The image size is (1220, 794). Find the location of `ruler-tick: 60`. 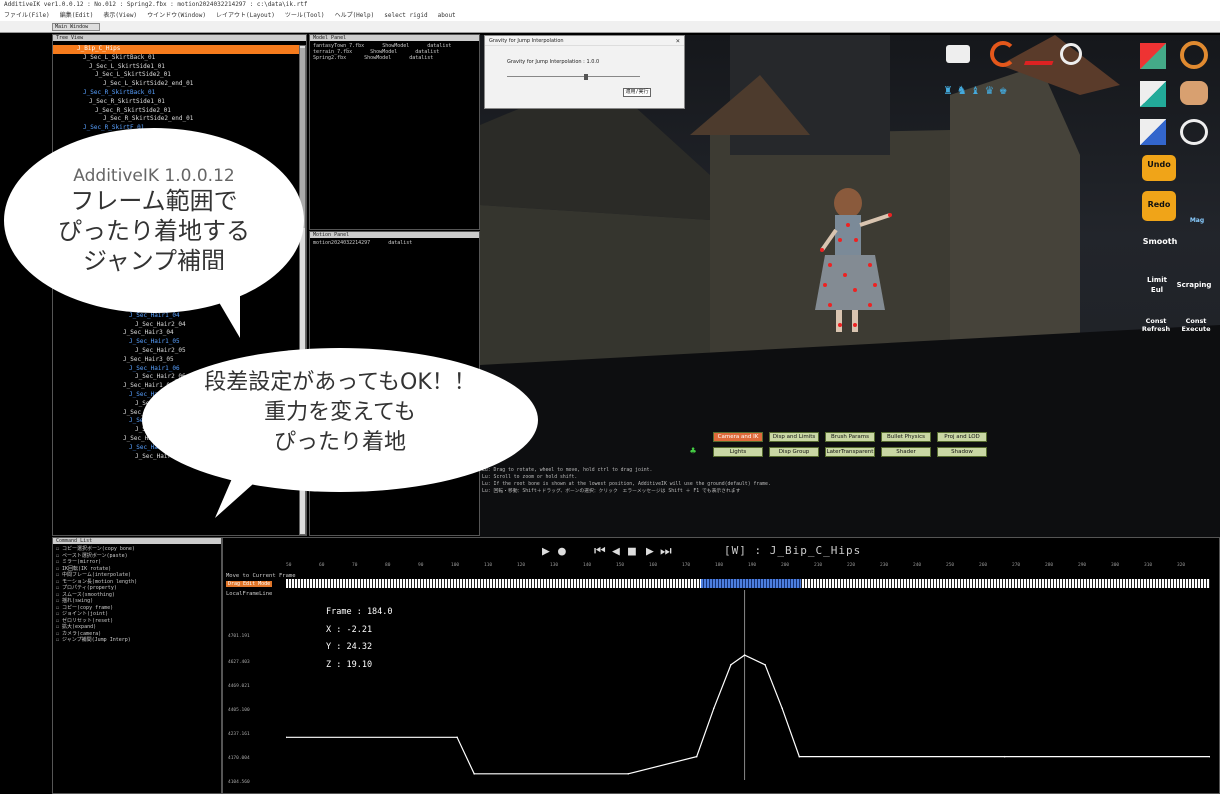

ruler-tick: 60 is located at coordinates (322, 565).